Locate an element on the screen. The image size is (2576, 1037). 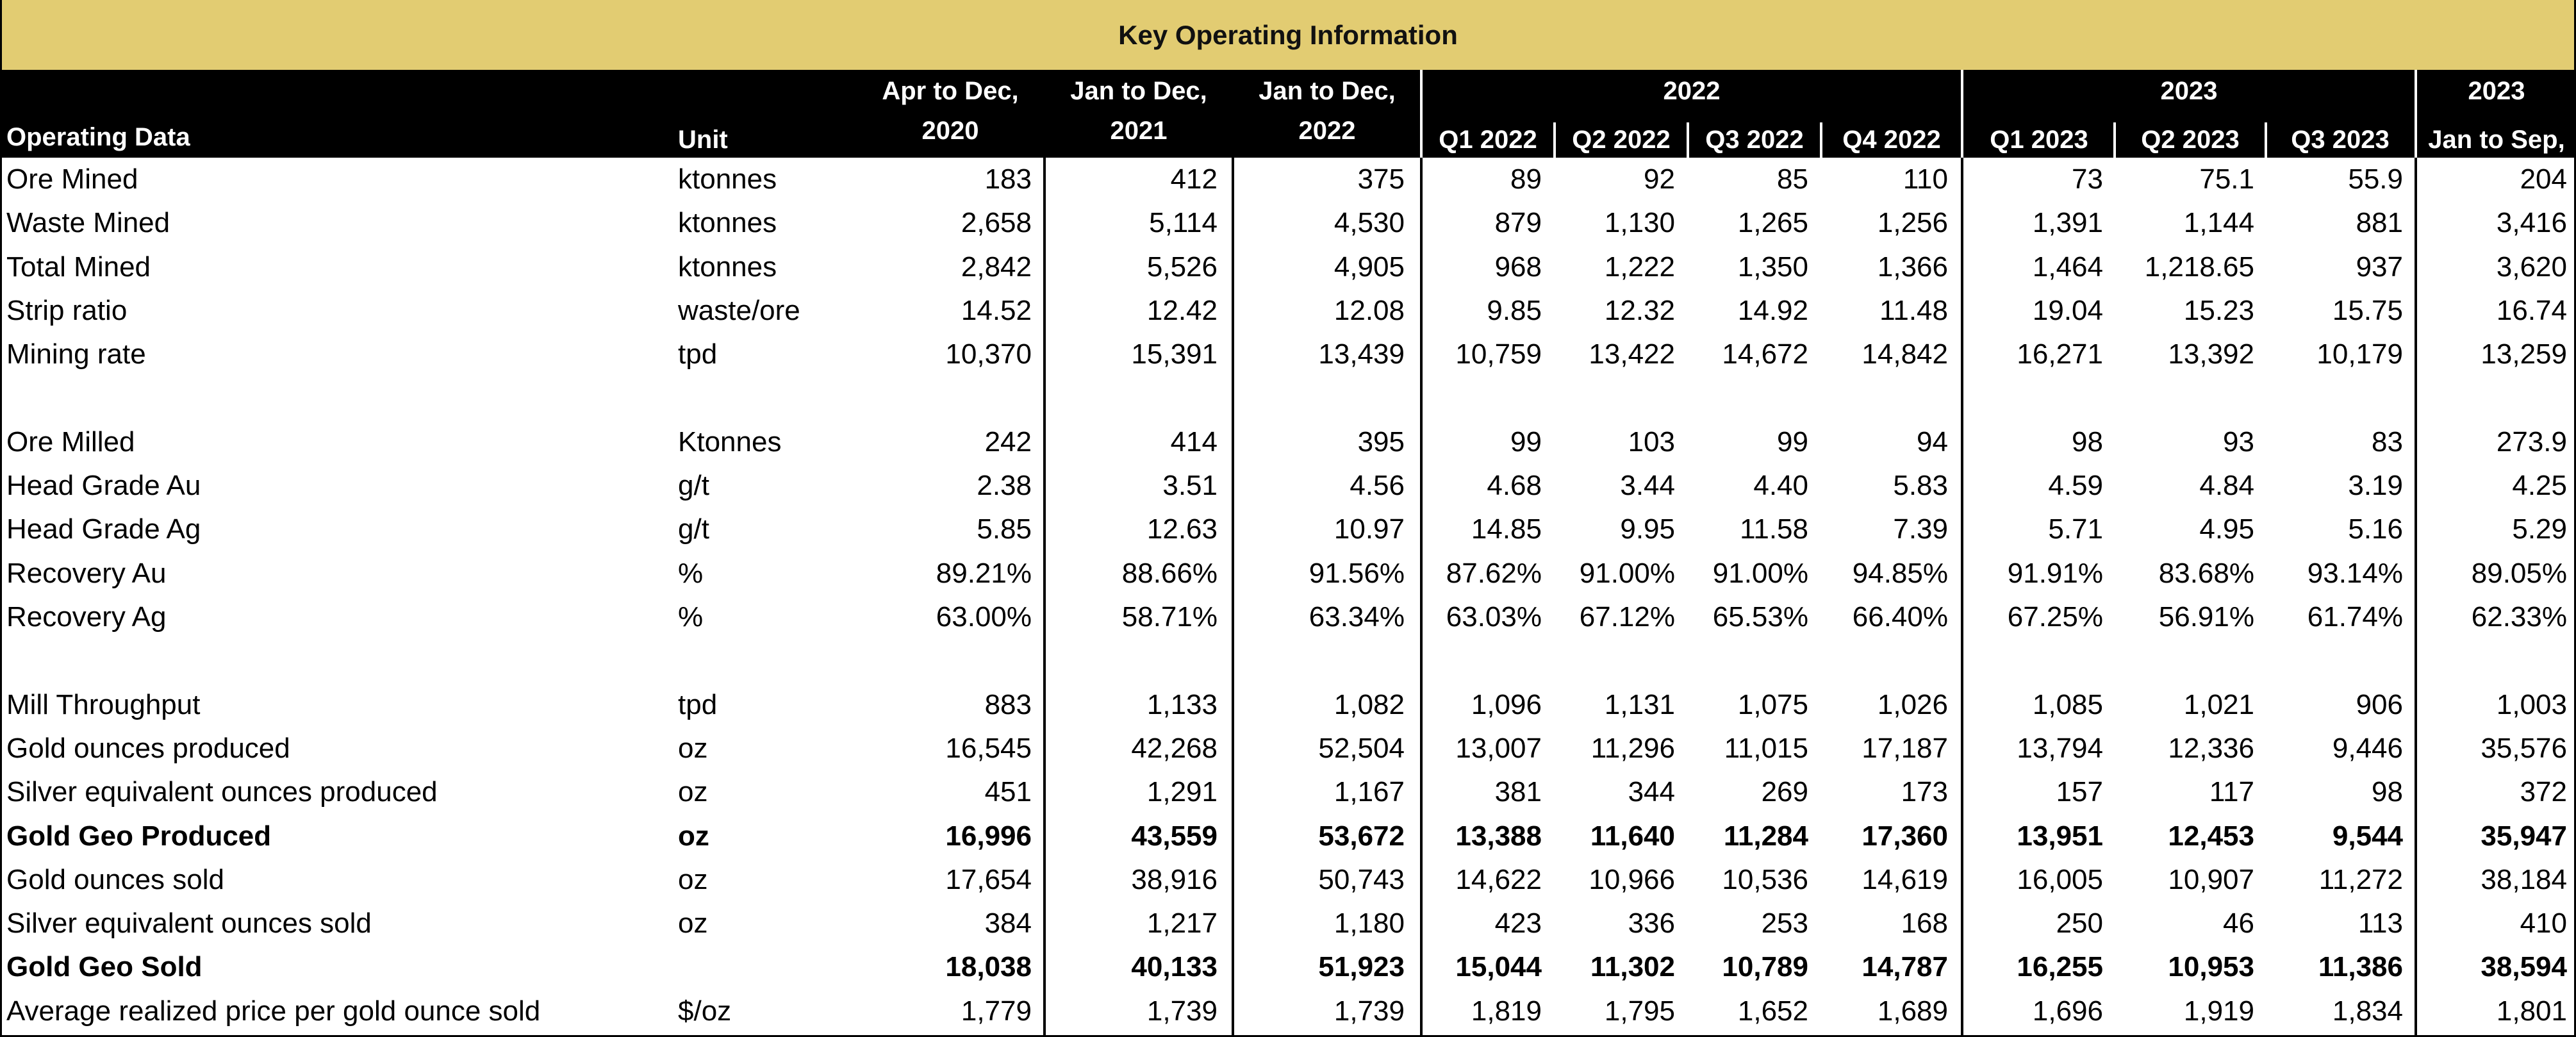
row-value: 883 is located at coordinates (1008, 704).